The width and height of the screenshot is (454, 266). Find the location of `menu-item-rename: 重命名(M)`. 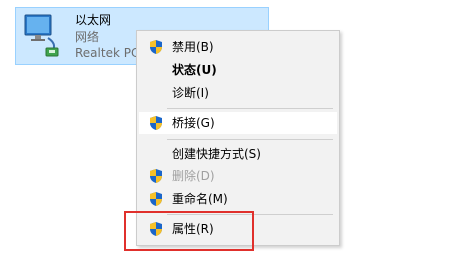

menu-item-rename: 重命名(M) is located at coordinates (238, 199).